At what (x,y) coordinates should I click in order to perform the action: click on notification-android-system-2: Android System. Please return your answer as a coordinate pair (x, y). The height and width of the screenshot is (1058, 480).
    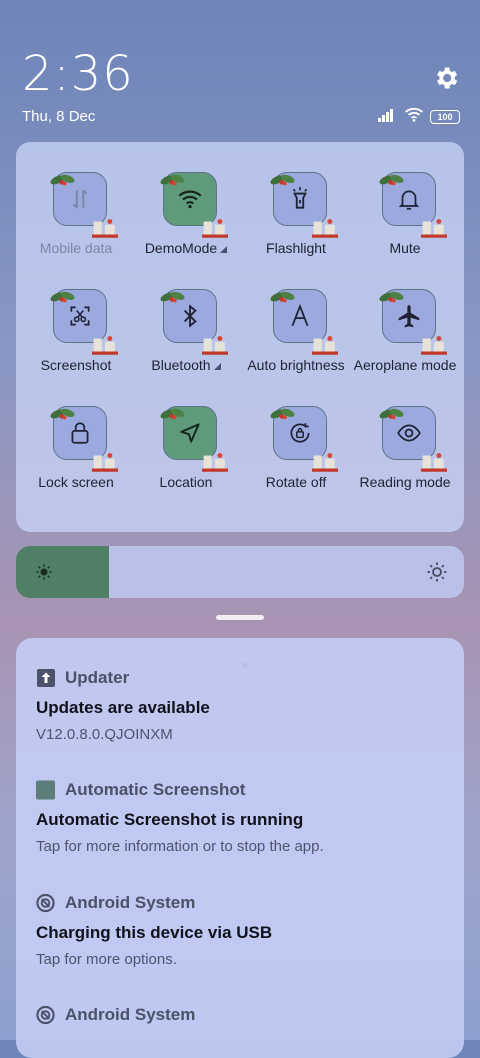
    Looking at the image, I should click on (241, 1015).